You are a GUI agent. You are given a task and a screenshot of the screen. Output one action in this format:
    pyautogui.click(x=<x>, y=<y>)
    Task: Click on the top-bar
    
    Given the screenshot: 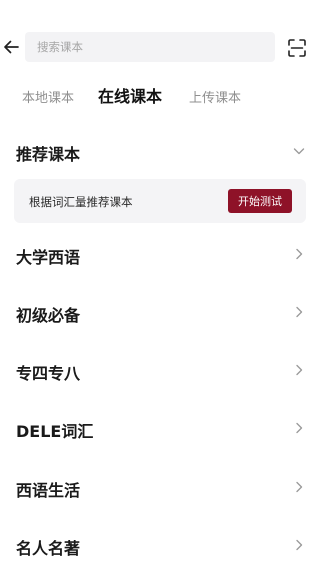 What is the action you would take?
    pyautogui.click(x=160, y=47)
    